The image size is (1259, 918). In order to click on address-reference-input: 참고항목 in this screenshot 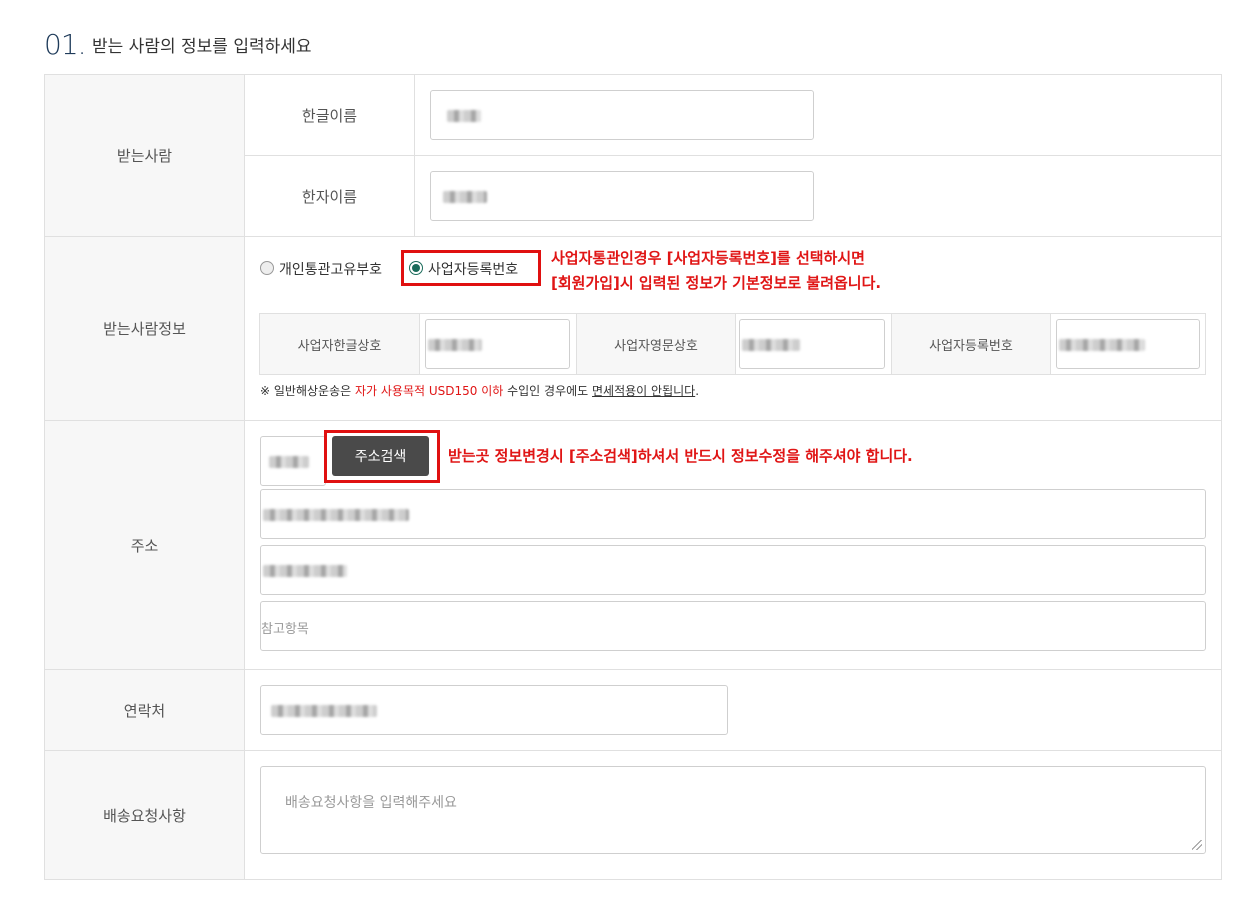, I will do `click(733, 626)`.